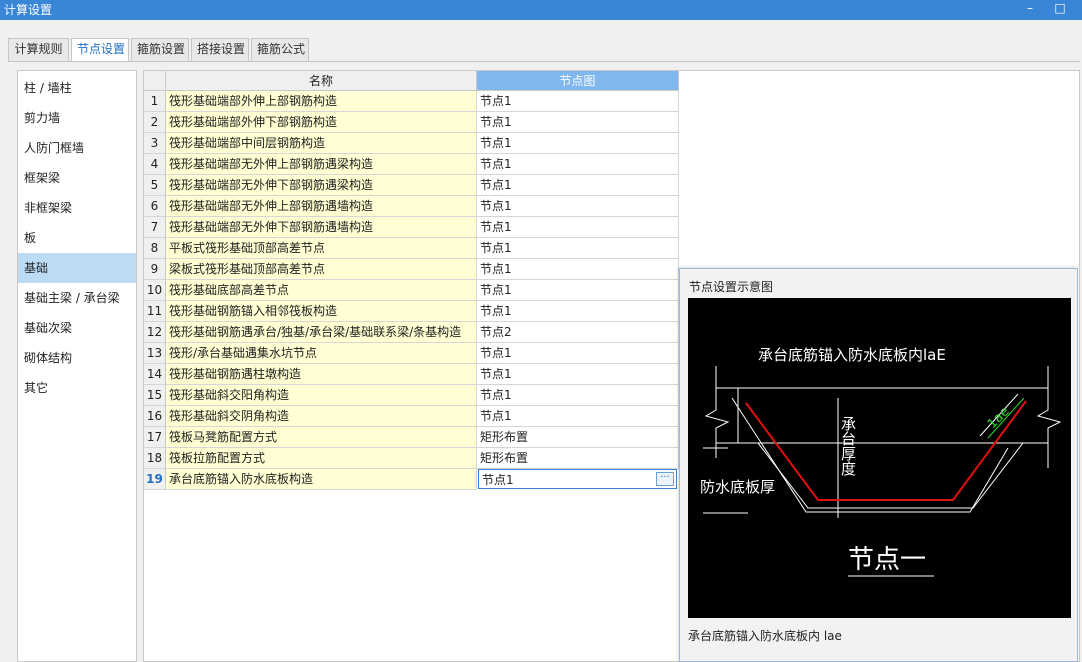 Image resolution: width=1082 pixels, height=662 pixels. I want to click on row-name-cell: 筏形基础底部高差节点, so click(321, 290).